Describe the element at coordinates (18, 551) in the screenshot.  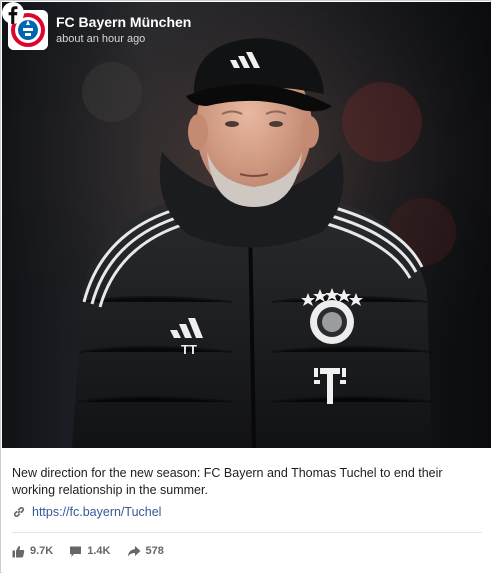
I see `like-icon` at that location.